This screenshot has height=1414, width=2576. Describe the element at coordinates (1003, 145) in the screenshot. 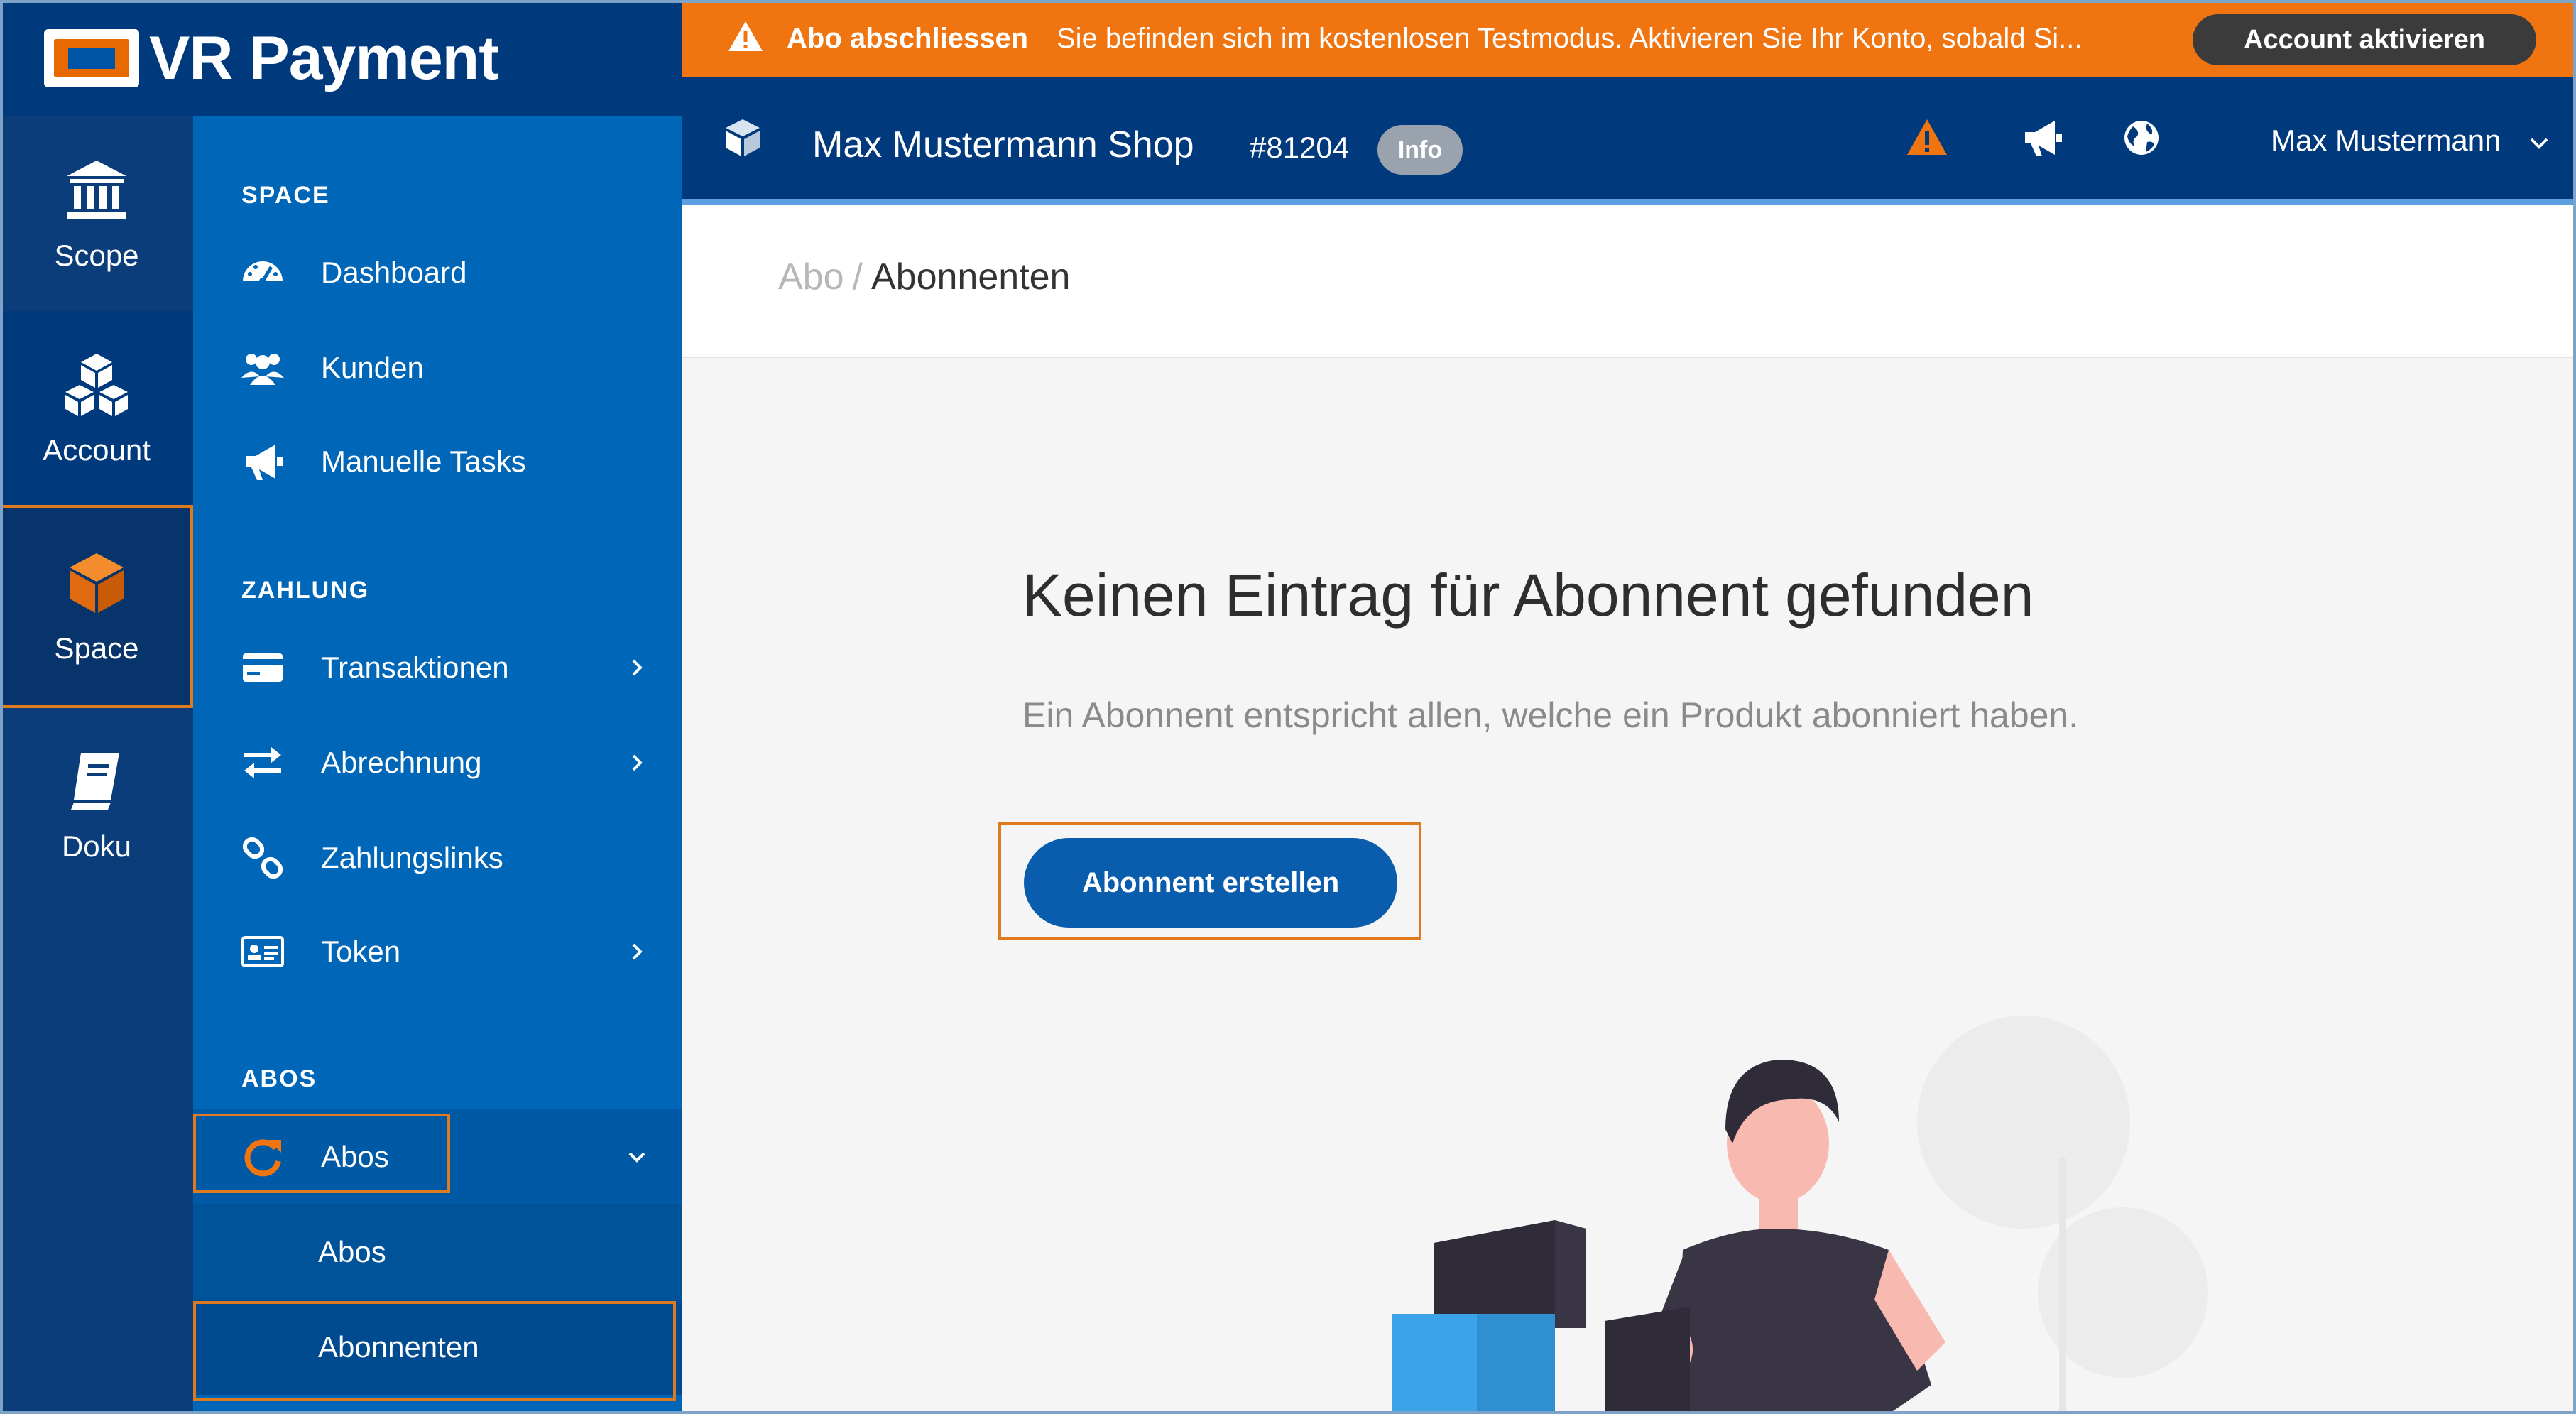

I see `shop-name: Max Mustermann Shop` at that location.